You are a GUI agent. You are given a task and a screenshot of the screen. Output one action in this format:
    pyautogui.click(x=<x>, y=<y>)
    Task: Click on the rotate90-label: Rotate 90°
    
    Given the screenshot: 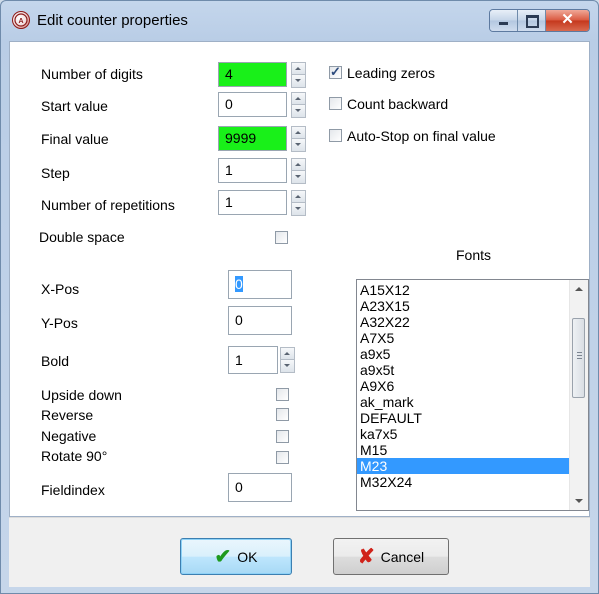 What is the action you would take?
    pyautogui.click(x=74, y=456)
    